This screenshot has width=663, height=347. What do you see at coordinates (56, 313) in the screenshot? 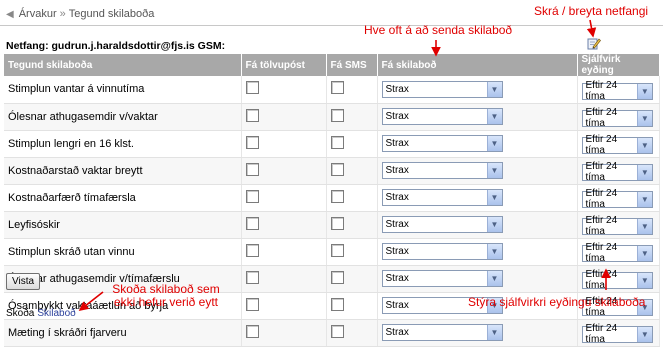
I see `messages-link: Skilaboð` at bounding box center [56, 313].